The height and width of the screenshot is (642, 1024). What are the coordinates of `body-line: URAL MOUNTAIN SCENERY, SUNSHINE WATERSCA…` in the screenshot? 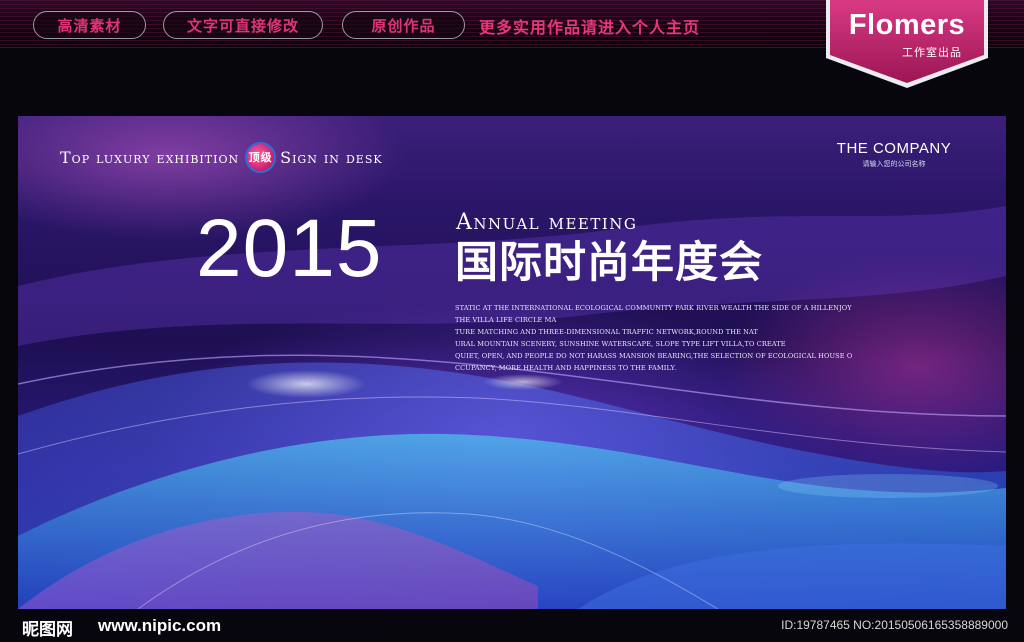 It's located at (620, 344).